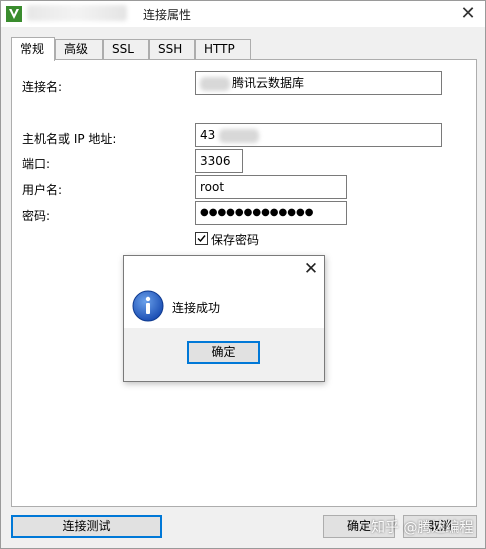 Image resolution: width=486 pixels, height=549 pixels. Describe the element at coordinates (167, 15) in the screenshot. I see `window-title: 连接属性` at that location.